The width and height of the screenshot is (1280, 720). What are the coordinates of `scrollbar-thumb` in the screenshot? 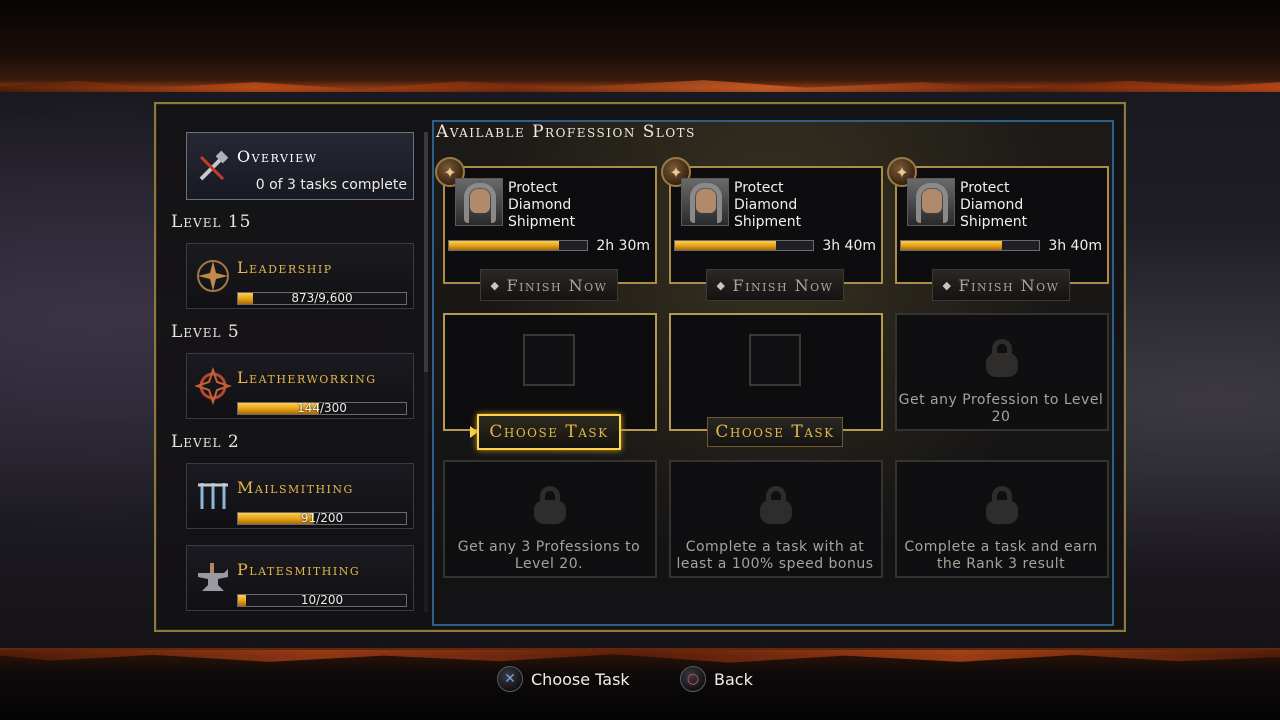 It's located at (426, 252).